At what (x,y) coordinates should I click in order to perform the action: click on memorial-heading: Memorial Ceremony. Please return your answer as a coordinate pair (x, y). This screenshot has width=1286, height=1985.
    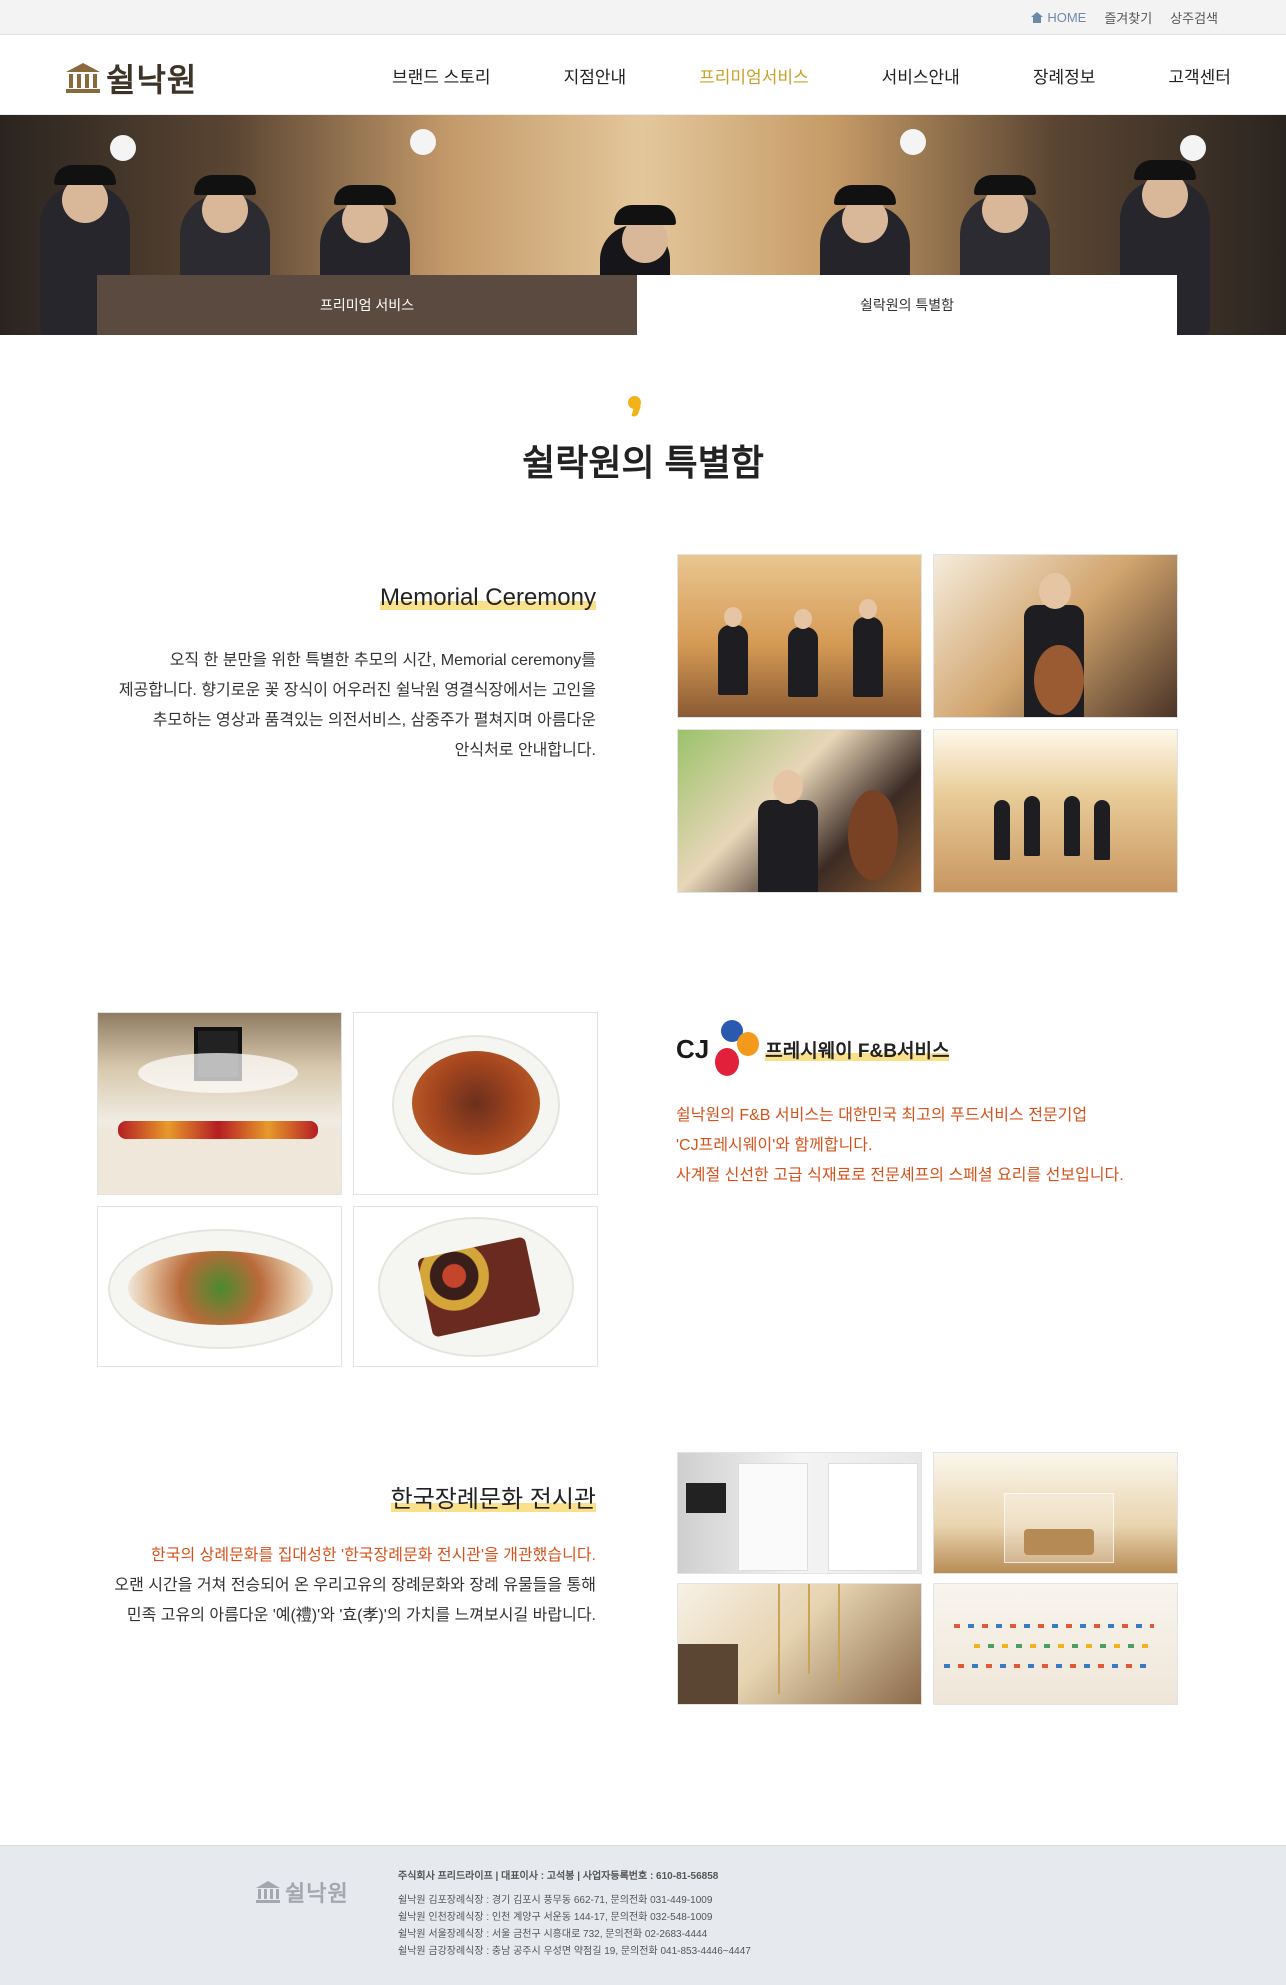
    Looking at the image, I should click on (488, 598).